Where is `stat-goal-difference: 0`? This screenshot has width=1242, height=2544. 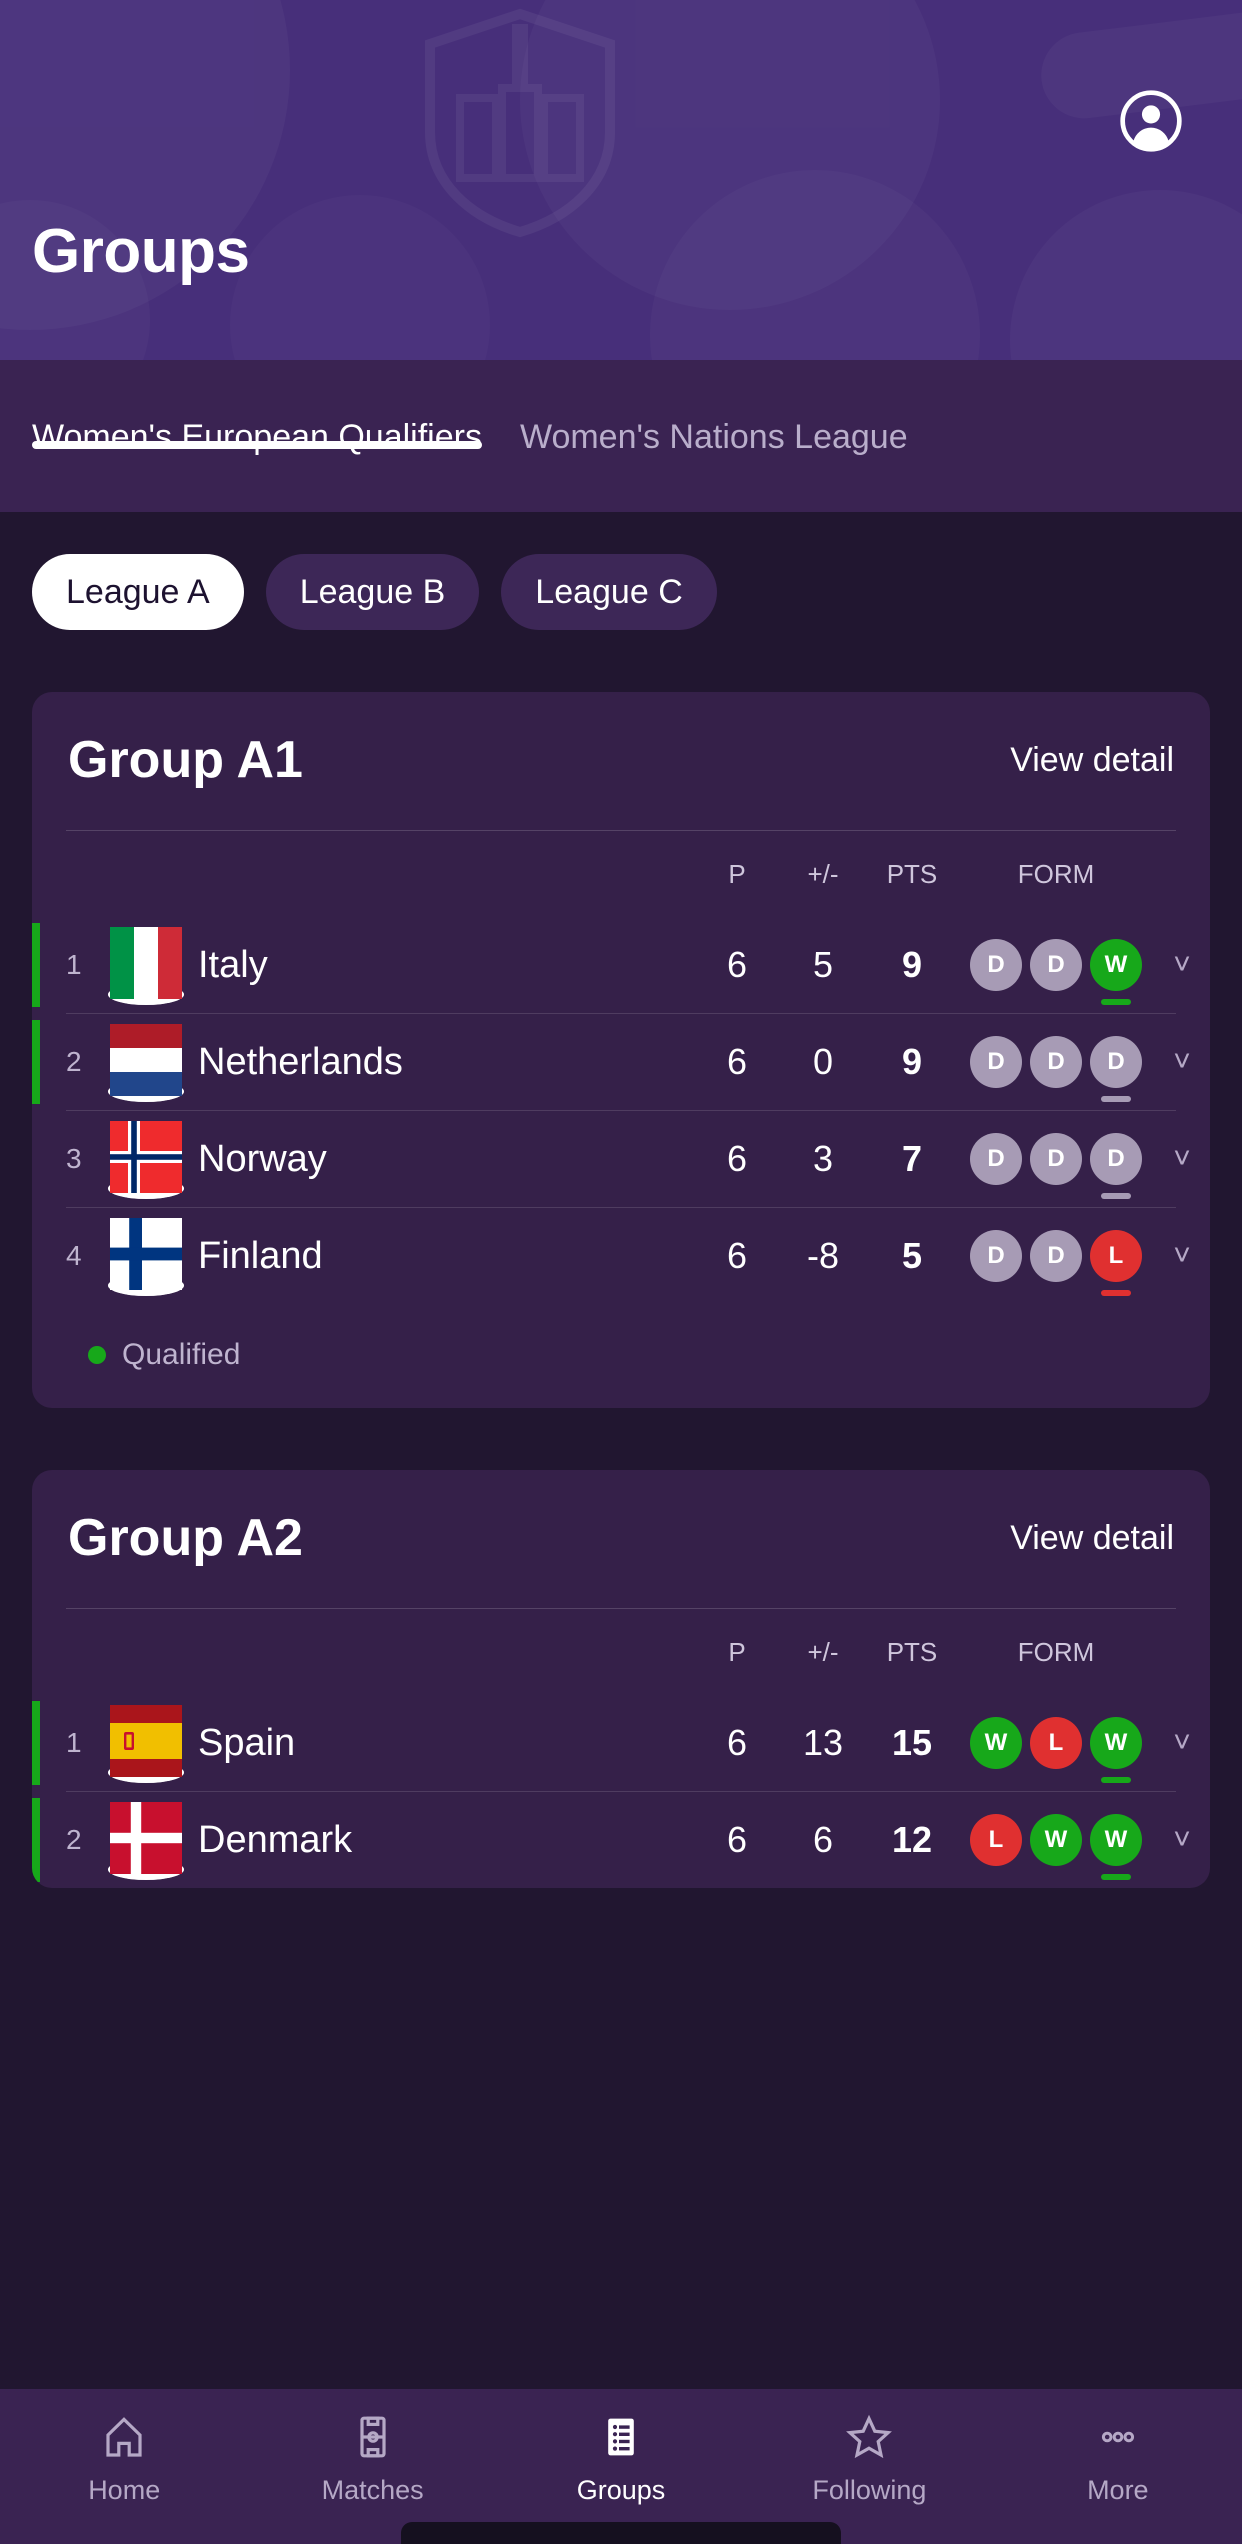 stat-goal-difference: 0 is located at coordinates (823, 1061).